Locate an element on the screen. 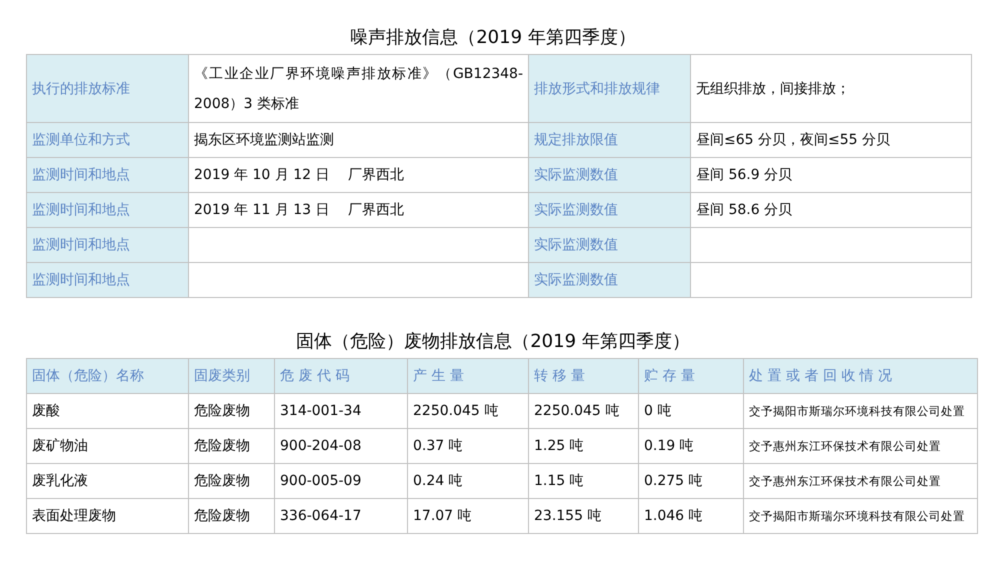  section-title: 固体（危险）废物排放信息（2019 年第四季度） is located at coordinates (493, 342).